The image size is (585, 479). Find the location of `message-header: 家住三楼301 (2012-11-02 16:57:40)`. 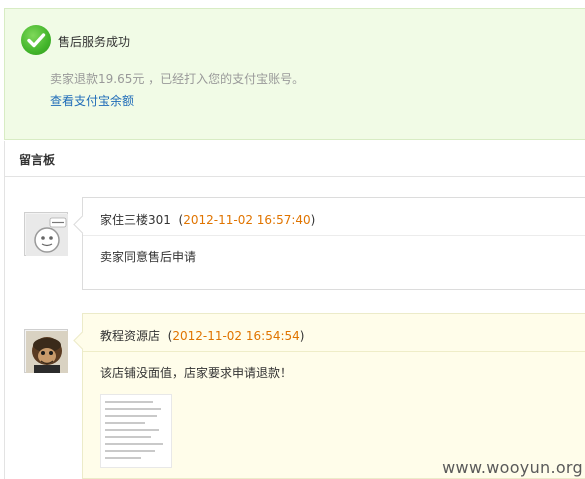

message-header: 家住三楼301 (2012-11-02 16:57:40) is located at coordinates (208, 220).